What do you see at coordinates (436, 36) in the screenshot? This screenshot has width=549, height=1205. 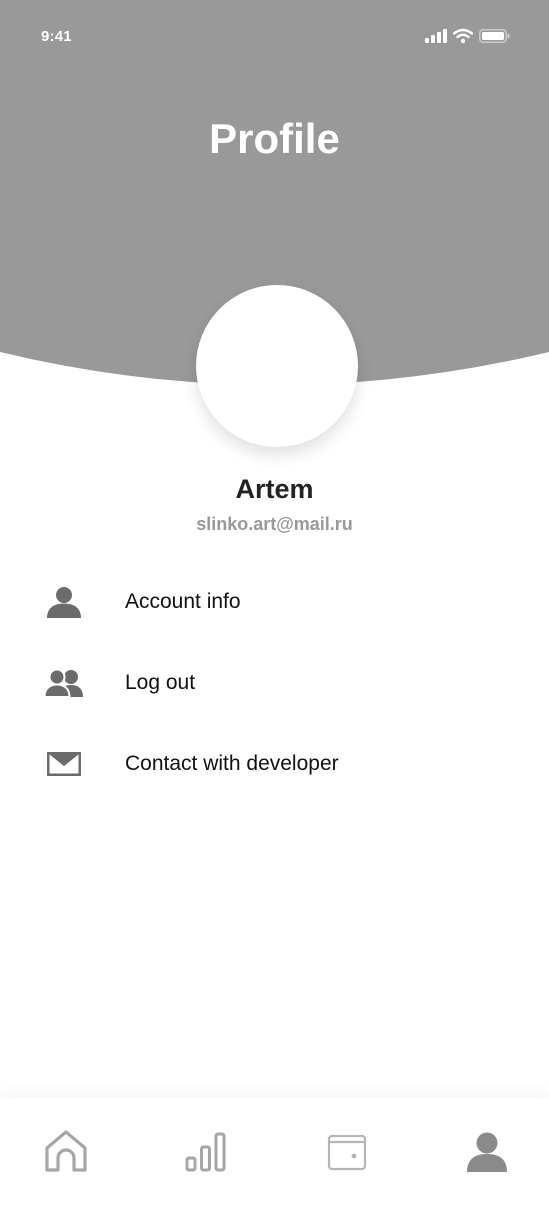 I see `signal-icon` at bounding box center [436, 36].